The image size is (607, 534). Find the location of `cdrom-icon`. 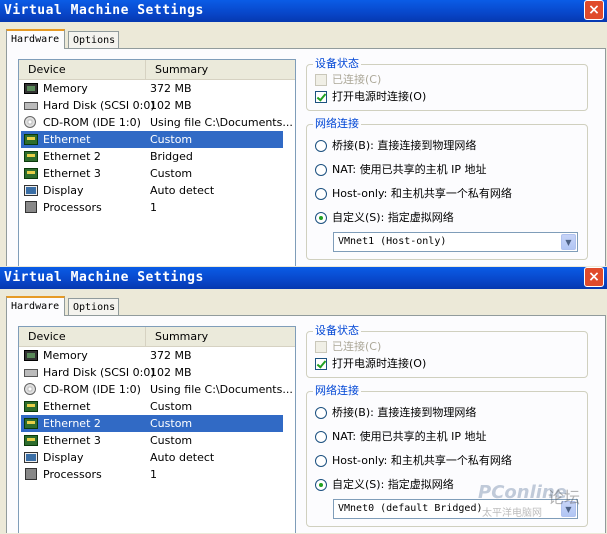

cdrom-icon is located at coordinates (30, 389).